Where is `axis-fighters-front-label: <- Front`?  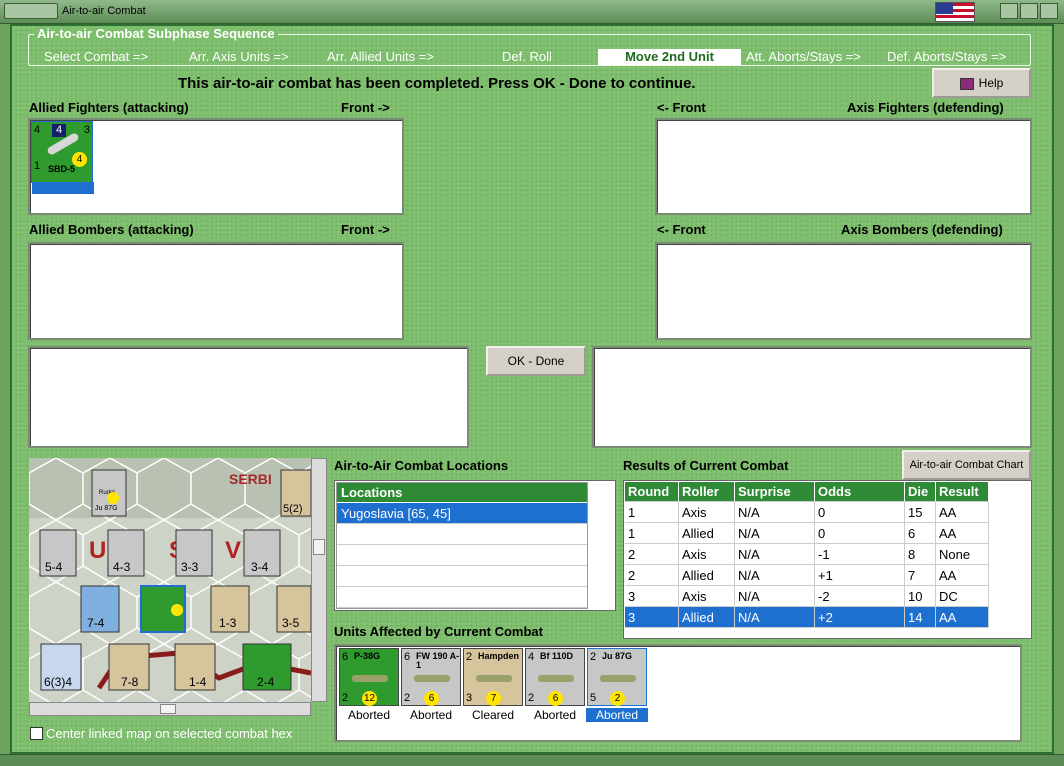
axis-fighters-front-label: <- Front is located at coordinates (681, 107).